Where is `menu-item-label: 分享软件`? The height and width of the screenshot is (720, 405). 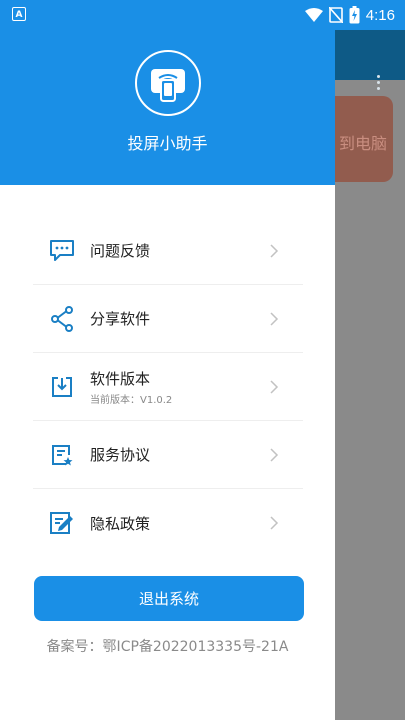 menu-item-label: 分享软件 is located at coordinates (120, 319).